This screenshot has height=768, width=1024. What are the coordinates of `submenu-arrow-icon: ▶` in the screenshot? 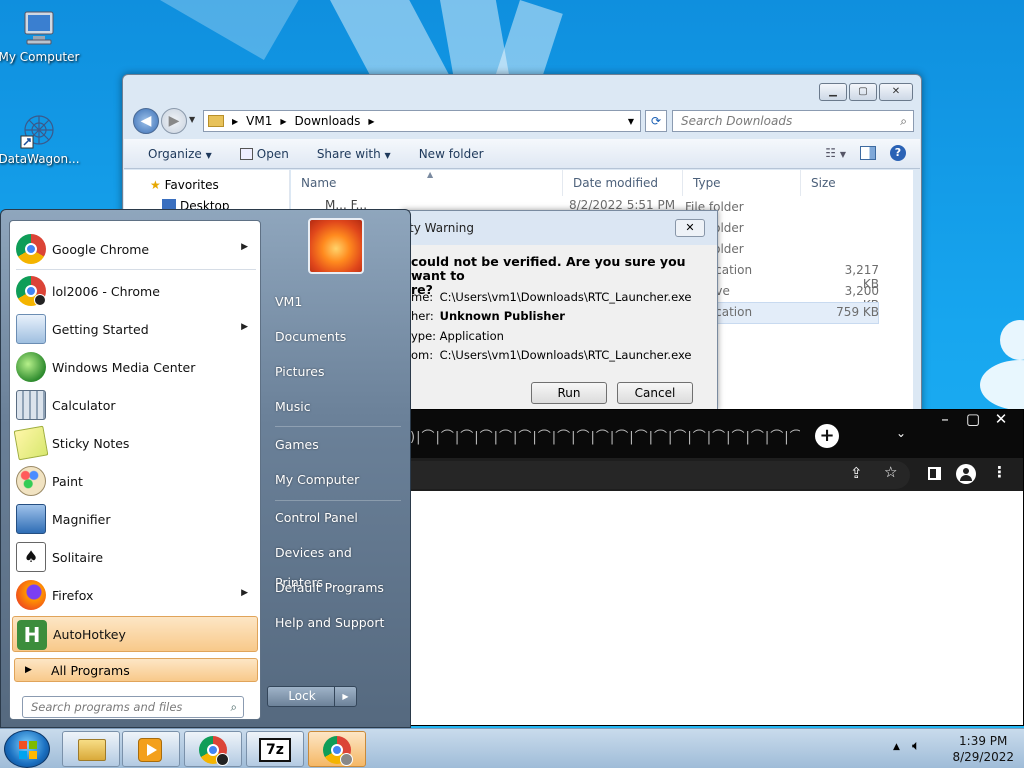 It's located at (244, 327).